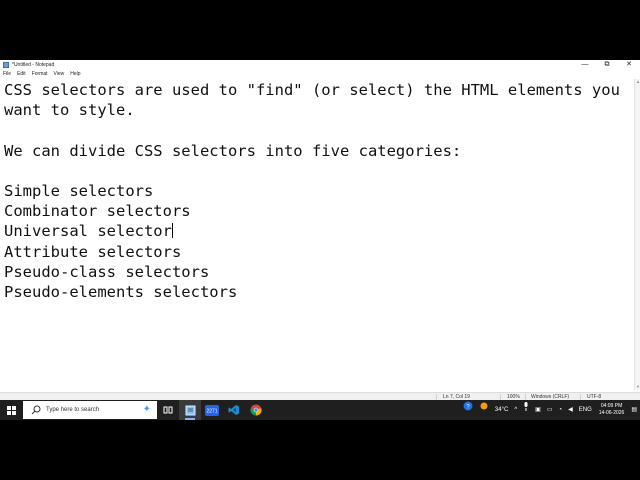  I want to click on weather-temp: 34°C, so click(501, 410).